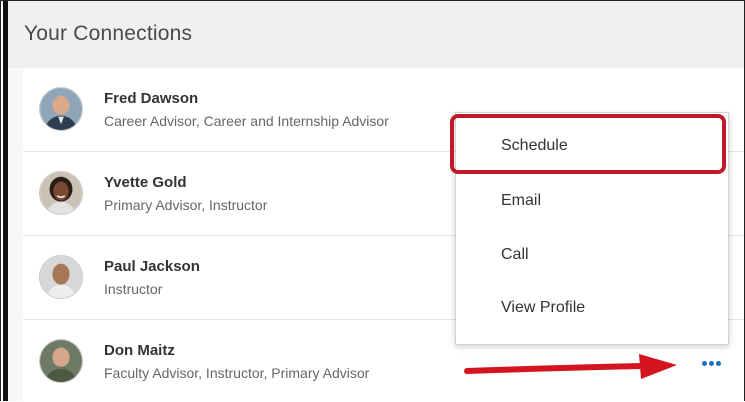 Image resolution: width=745 pixels, height=402 pixels. I want to click on yvette-gold-avatar, so click(61, 193).